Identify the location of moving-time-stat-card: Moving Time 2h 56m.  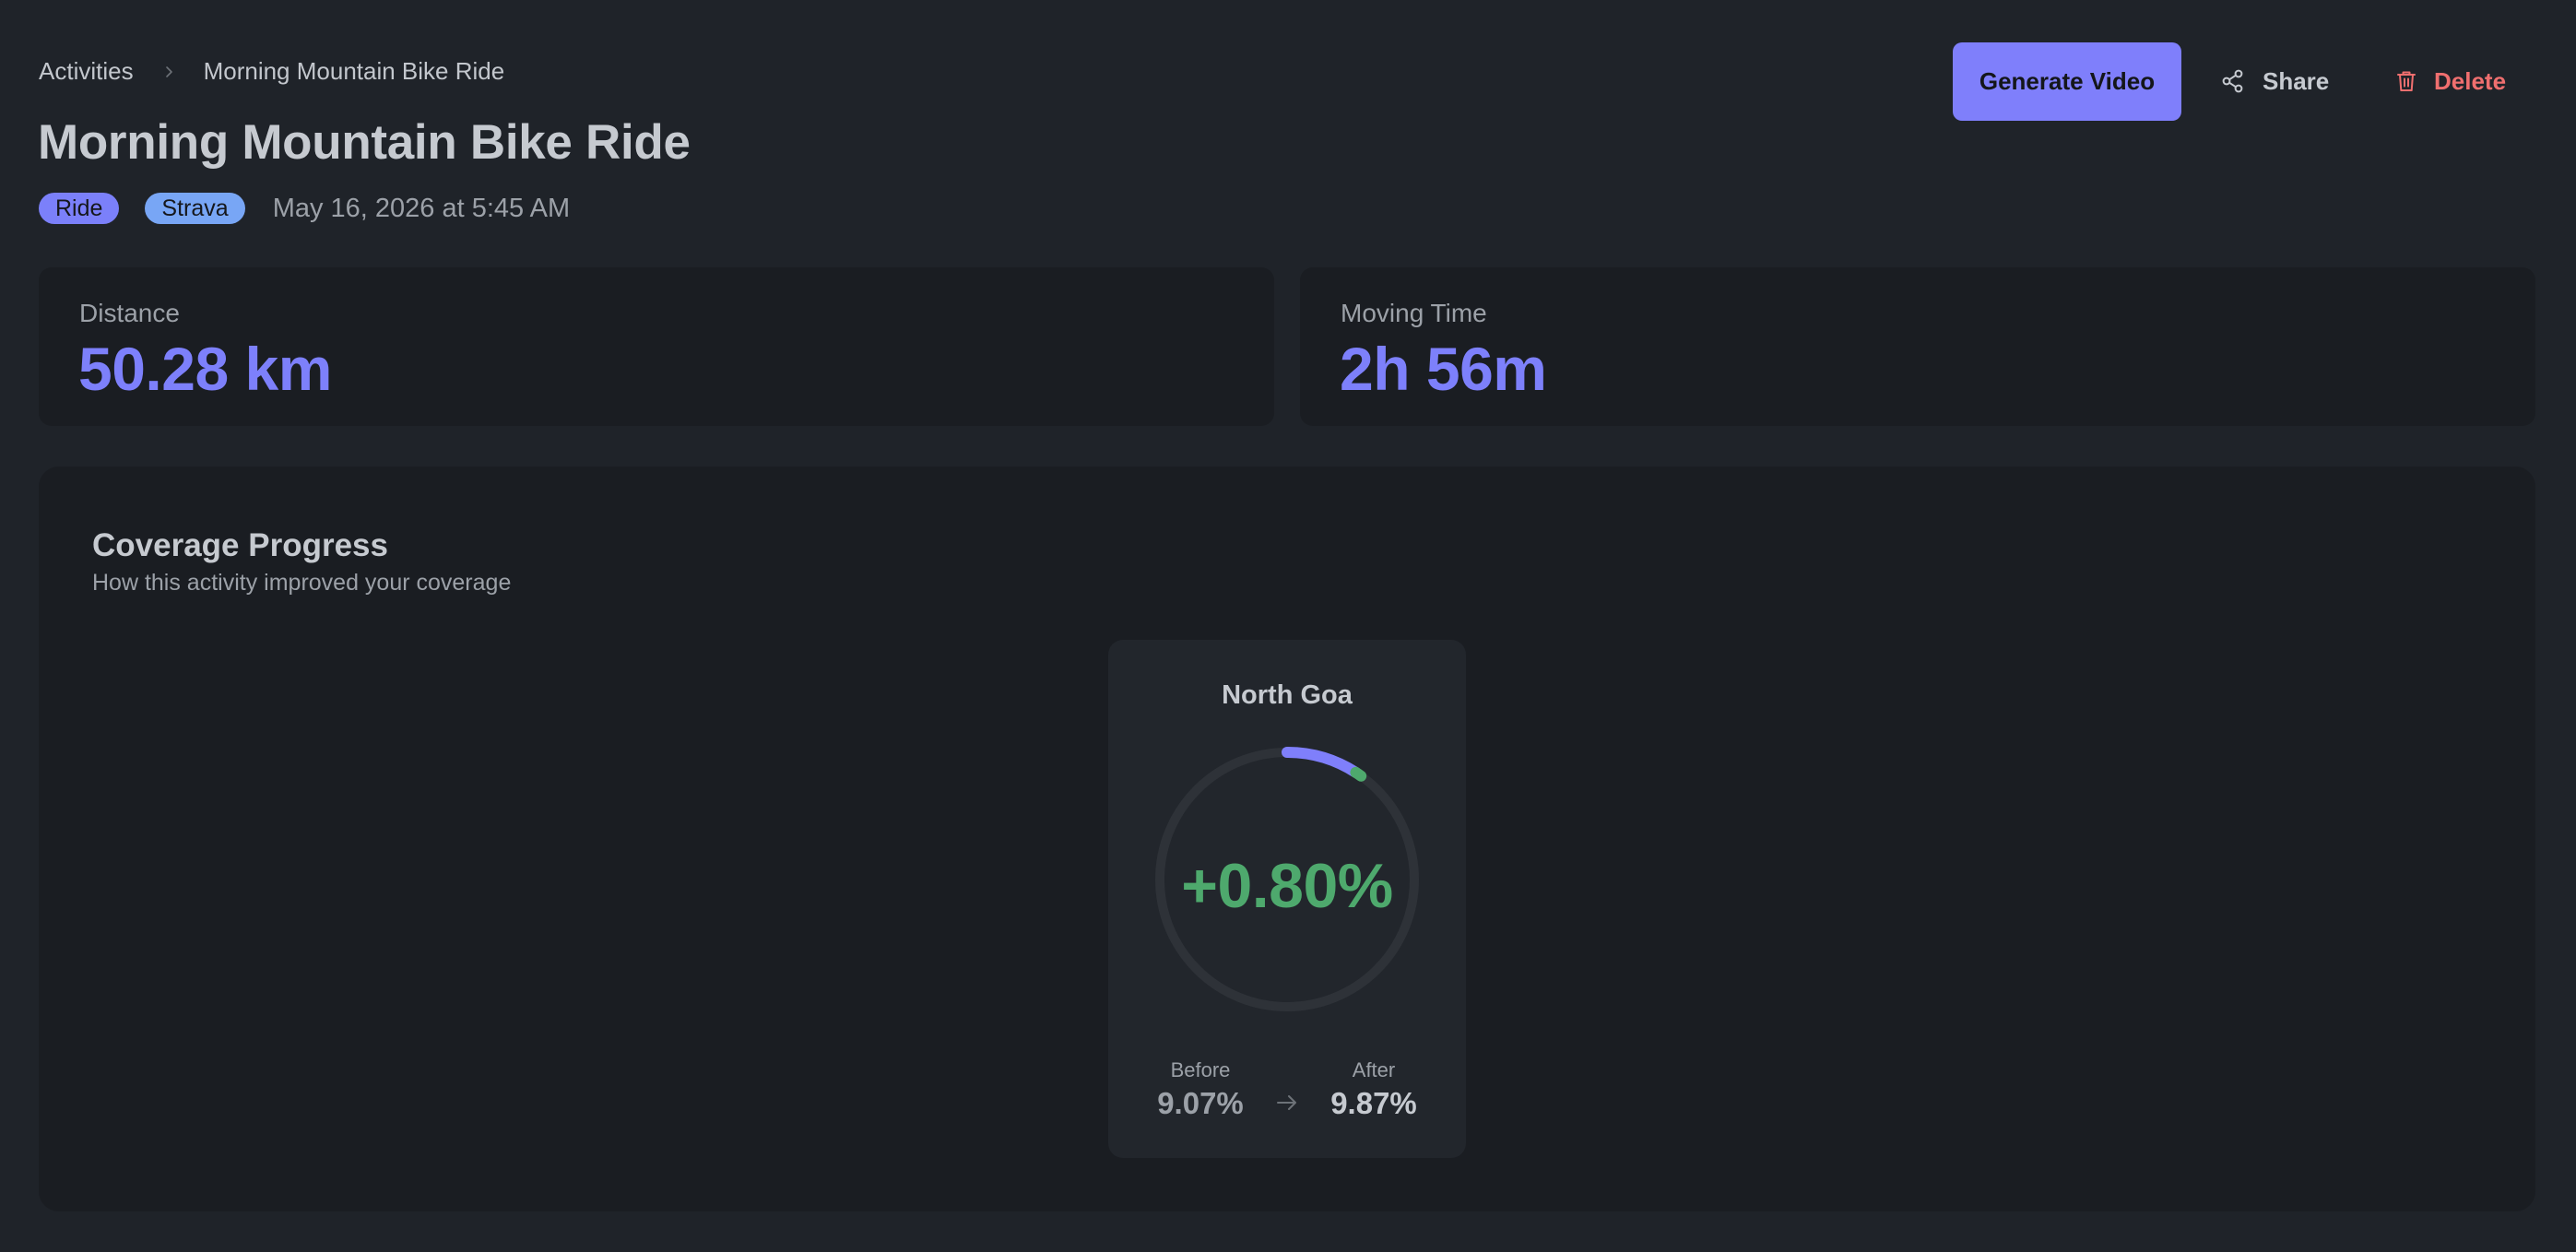
(1917, 346).